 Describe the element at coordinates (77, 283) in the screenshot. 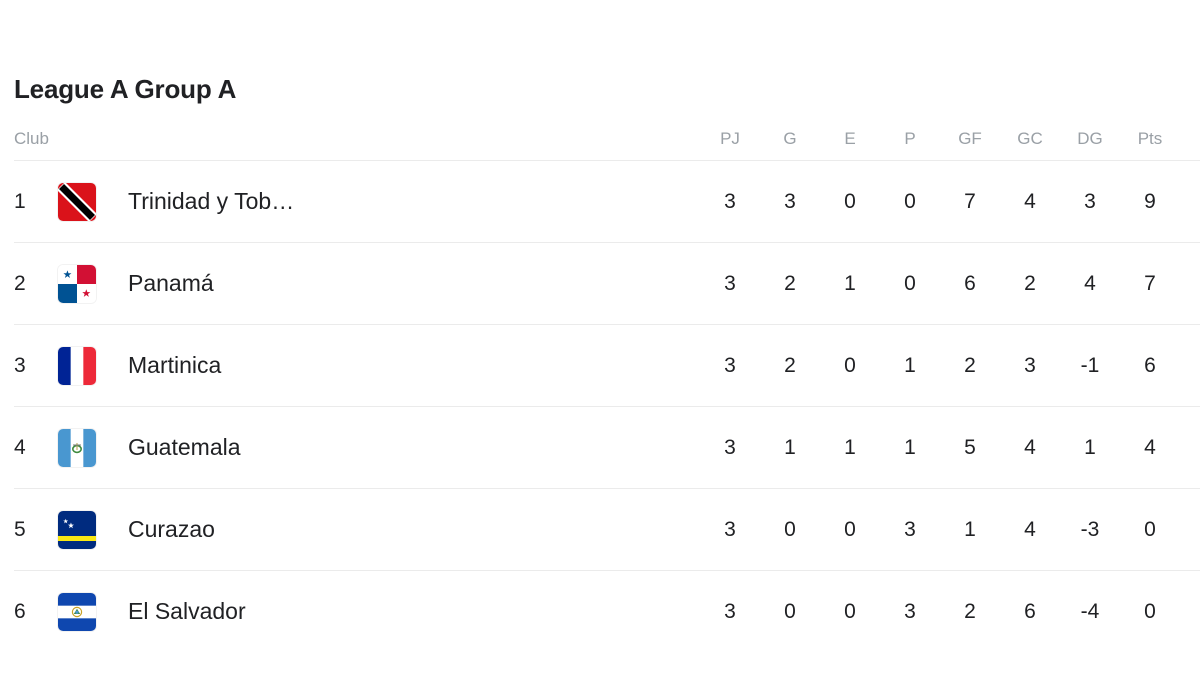

I see `panama-flag` at that location.